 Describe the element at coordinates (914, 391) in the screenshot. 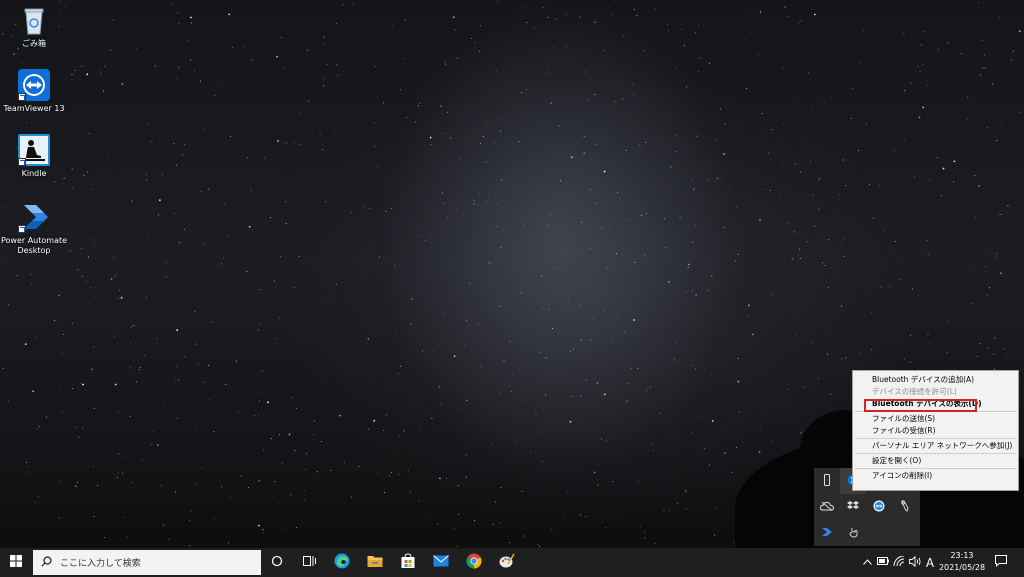

I see `menu-item-allow-device-connect: デバイスの接続を許可(L)` at that location.